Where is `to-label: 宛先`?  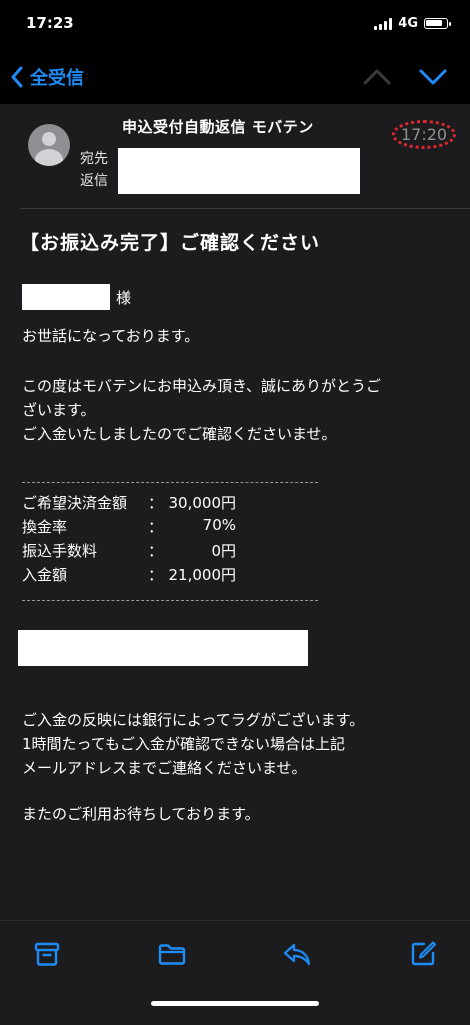
to-label: 宛先 is located at coordinates (94, 159).